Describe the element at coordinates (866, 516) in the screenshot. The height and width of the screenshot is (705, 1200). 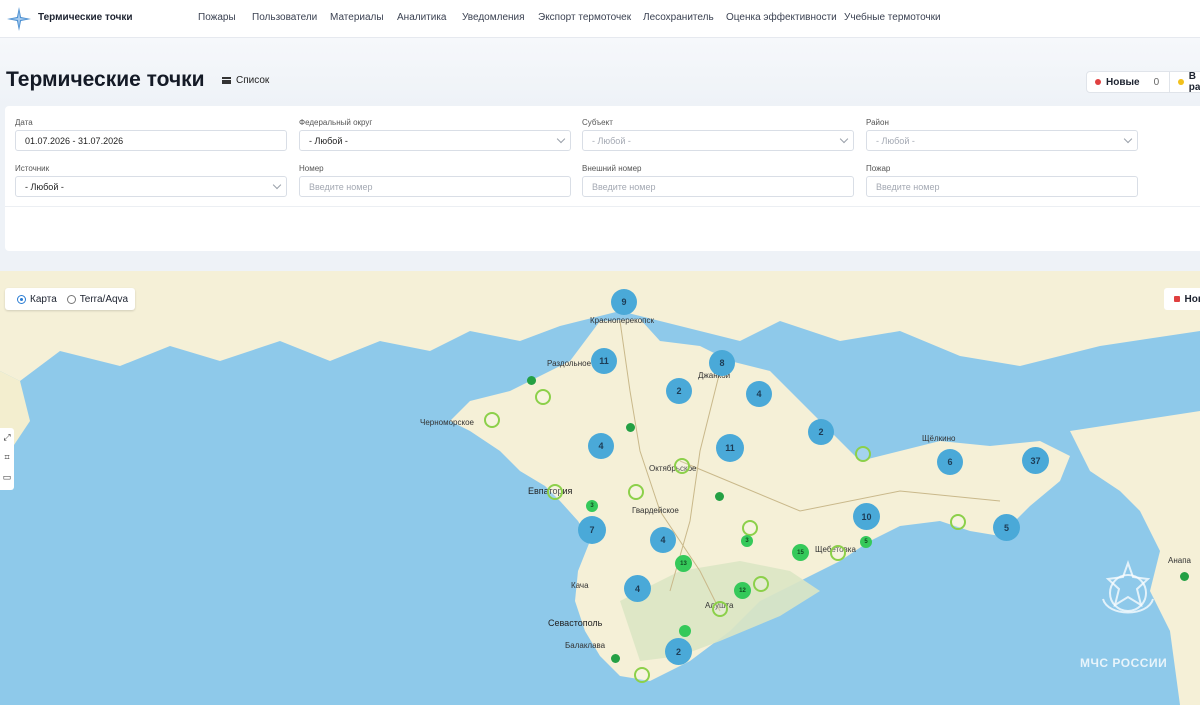
I see `cluster-marker: 10` at that location.